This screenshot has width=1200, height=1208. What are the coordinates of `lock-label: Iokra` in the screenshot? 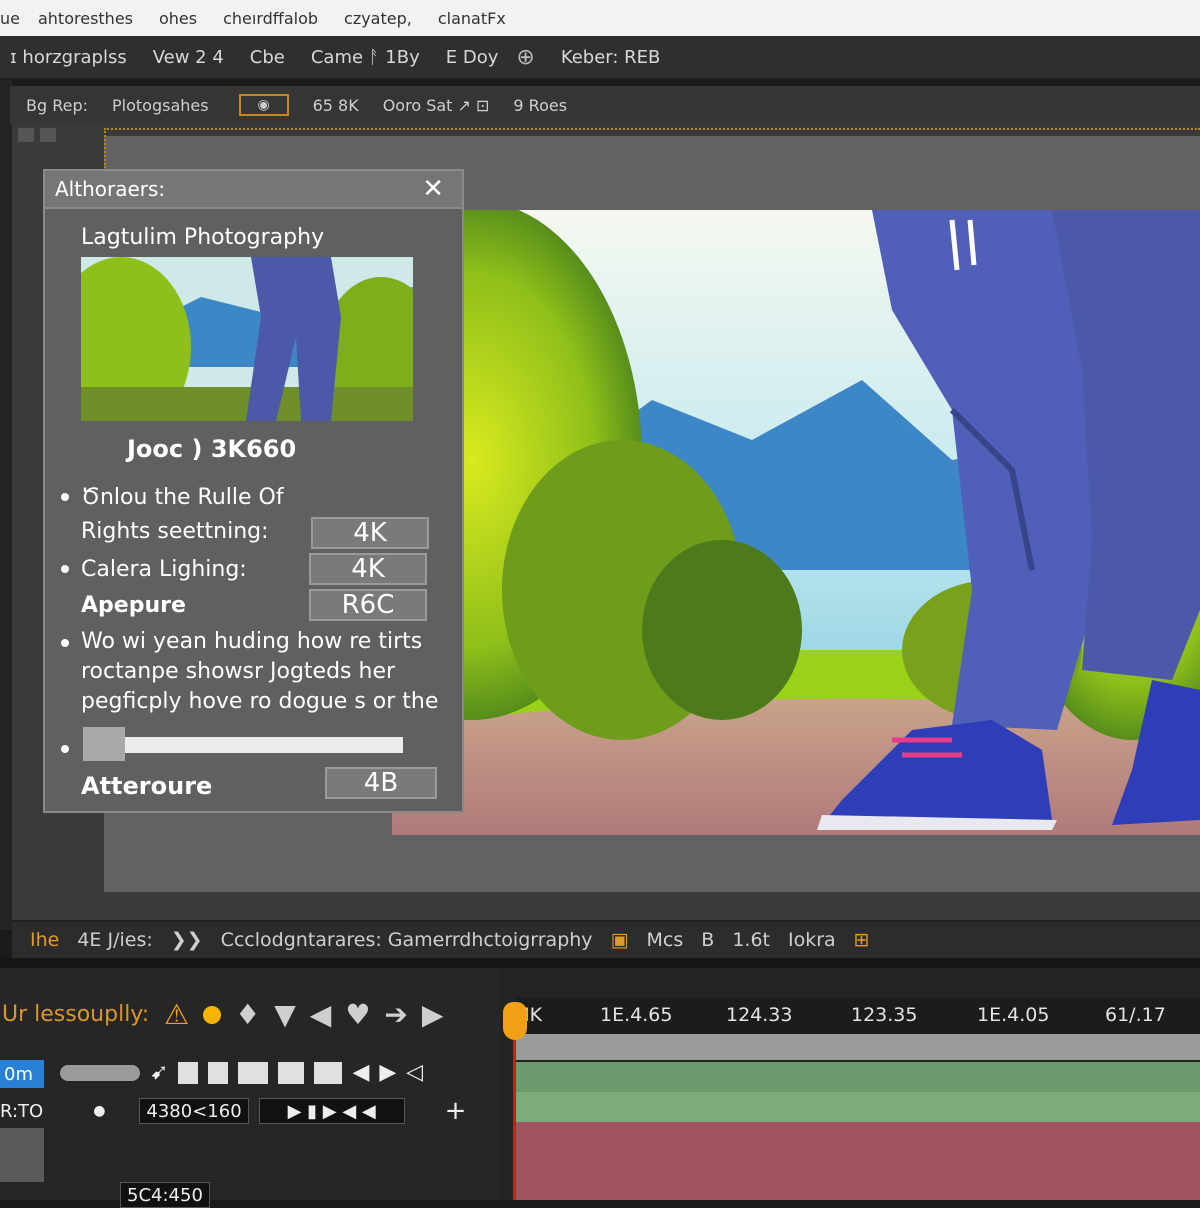 It's located at (812, 940).